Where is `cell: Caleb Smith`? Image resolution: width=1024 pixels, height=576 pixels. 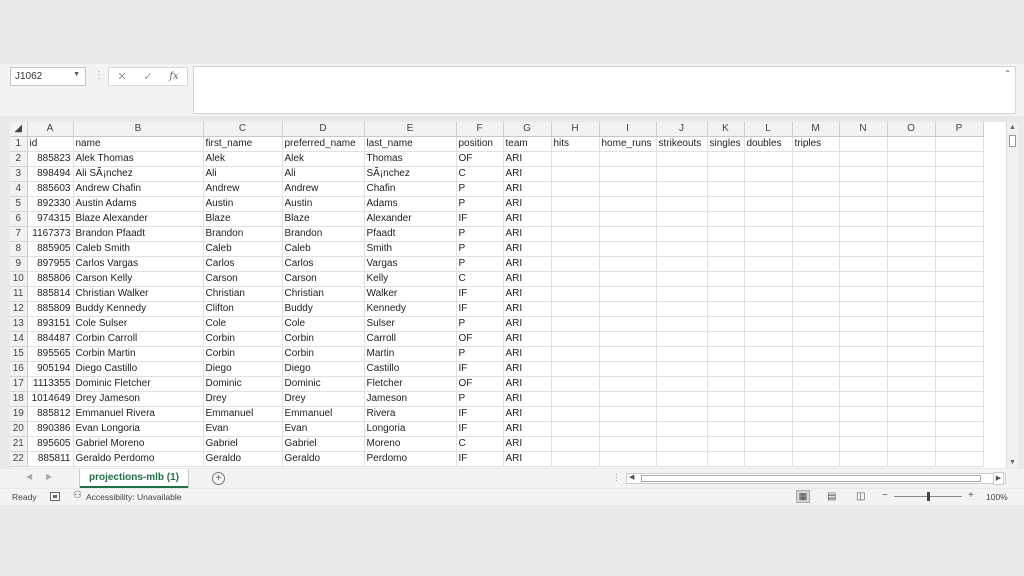 cell: Caleb Smith is located at coordinates (138, 249).